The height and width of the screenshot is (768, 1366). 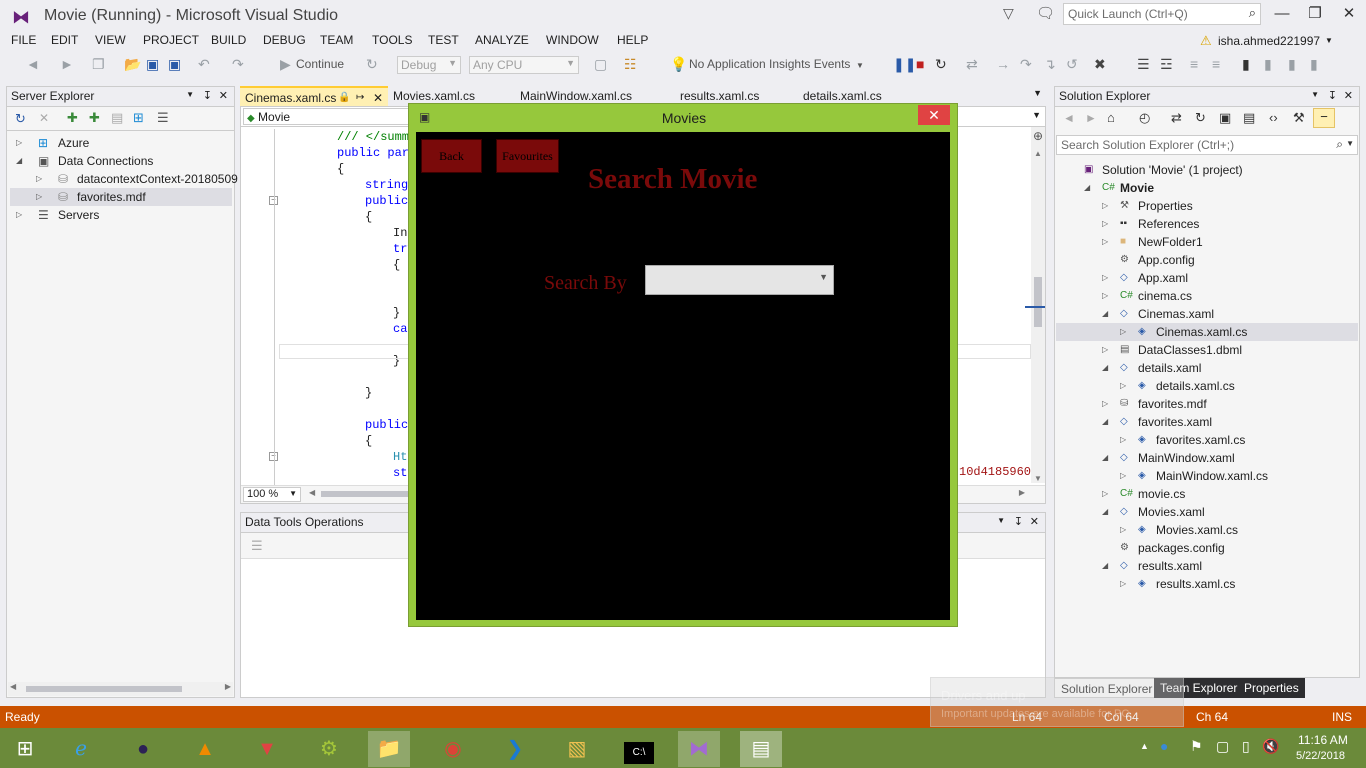 I want to click on scroll-down-icon: ▼, so click(x=1038, y=478).